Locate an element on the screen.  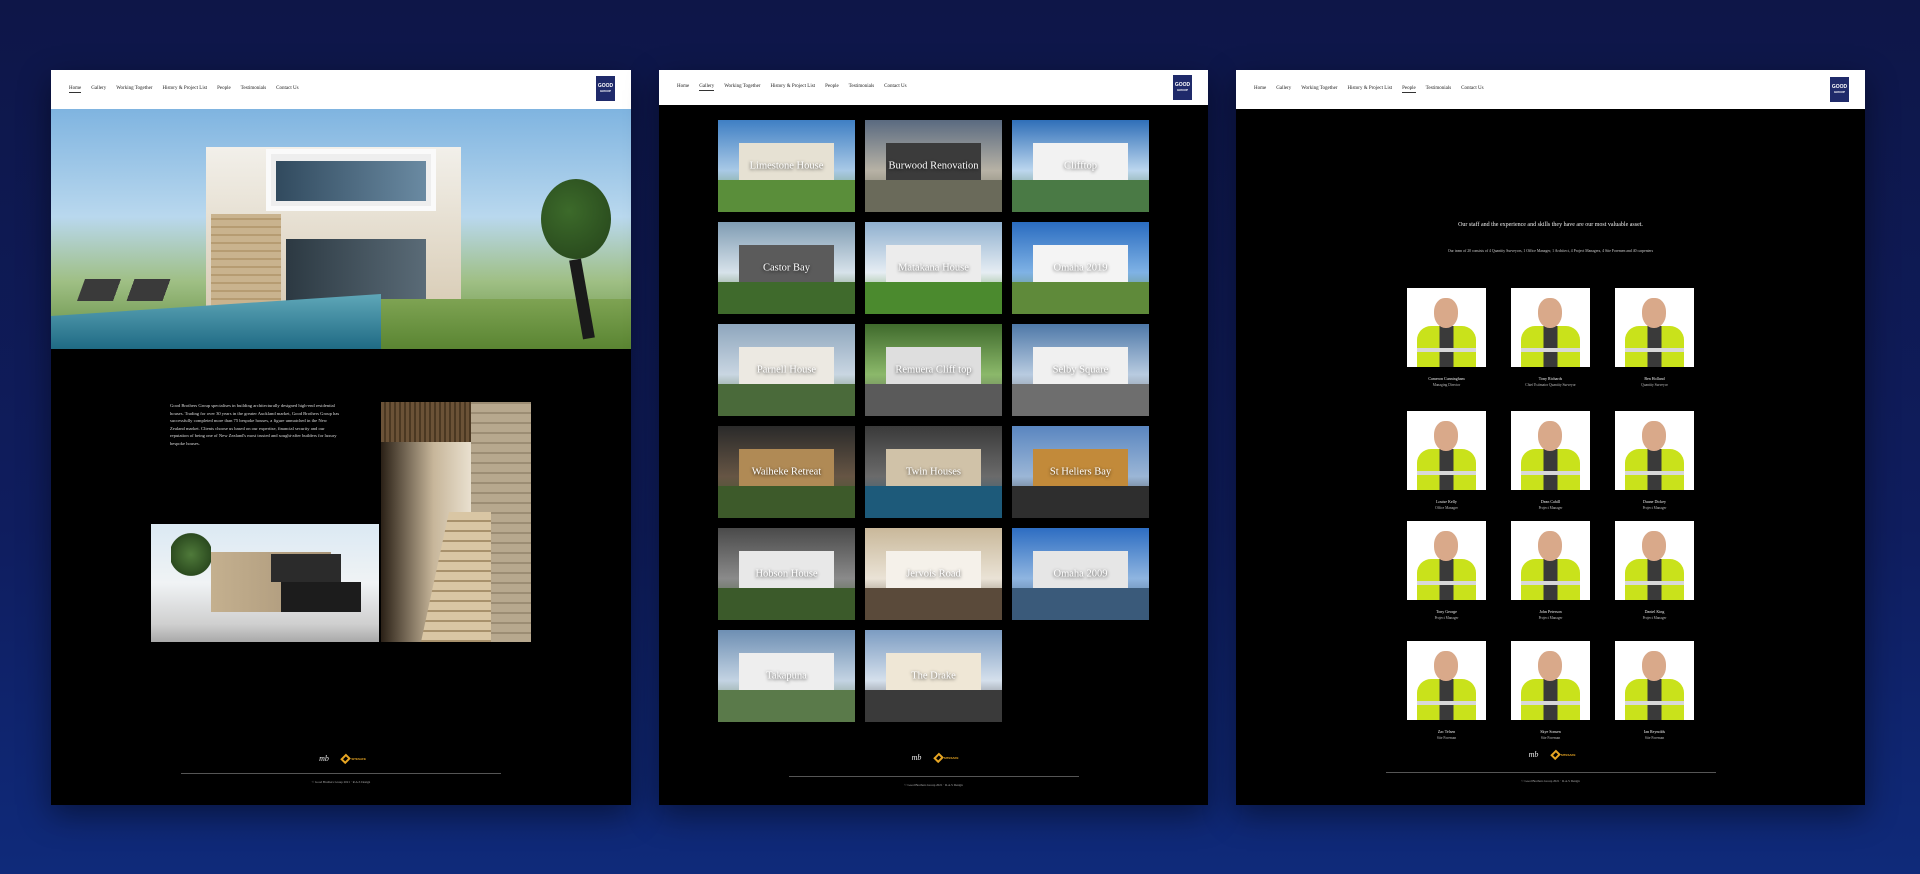
staff-name: Tony Richards is located at coordinates (1550, 378).